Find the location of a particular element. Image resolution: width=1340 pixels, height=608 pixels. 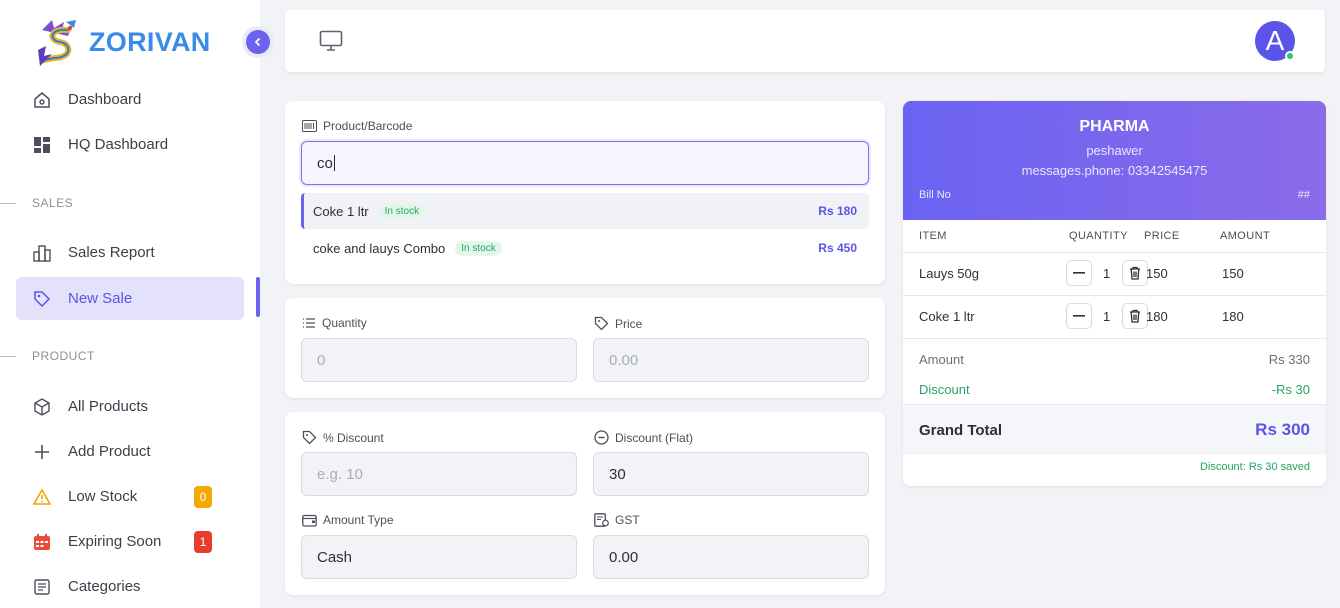

minus-circle-icon is located at coordinates (601, 437).